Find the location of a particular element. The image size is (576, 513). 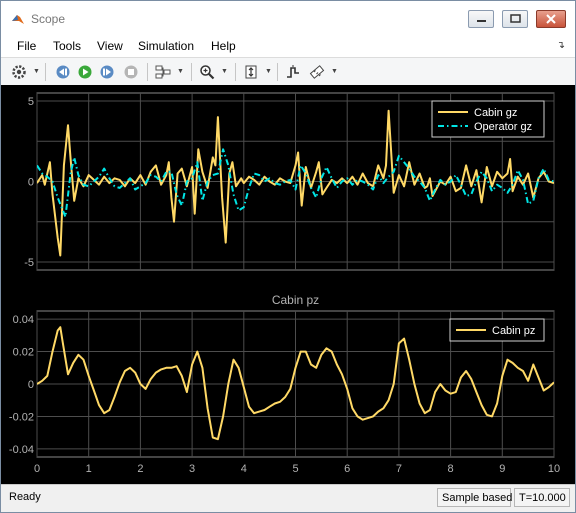

status-ready: Ready is located at coordinates (25, 497).